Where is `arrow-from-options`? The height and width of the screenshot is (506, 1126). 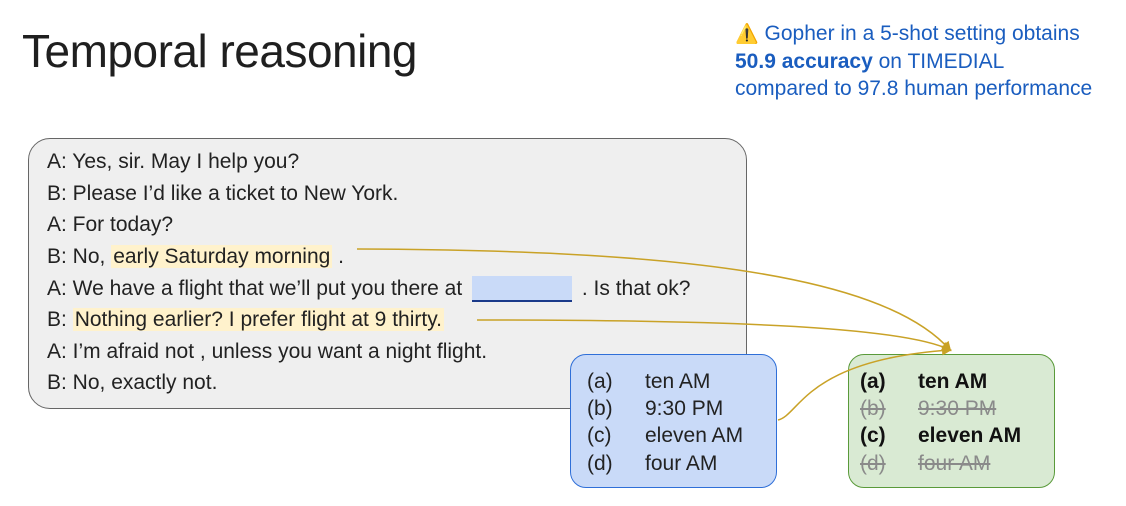 arrow-from-options is located at coordinates (864, 383).